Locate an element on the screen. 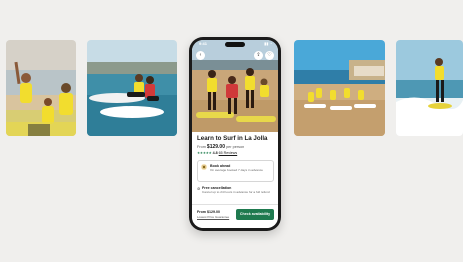  photo-beach-lesson is located at coordinates (339, 88).